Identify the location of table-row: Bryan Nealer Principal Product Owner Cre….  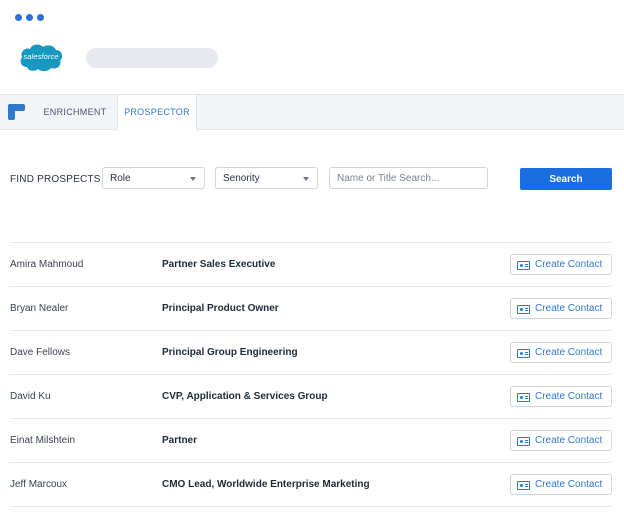
(311, 308).